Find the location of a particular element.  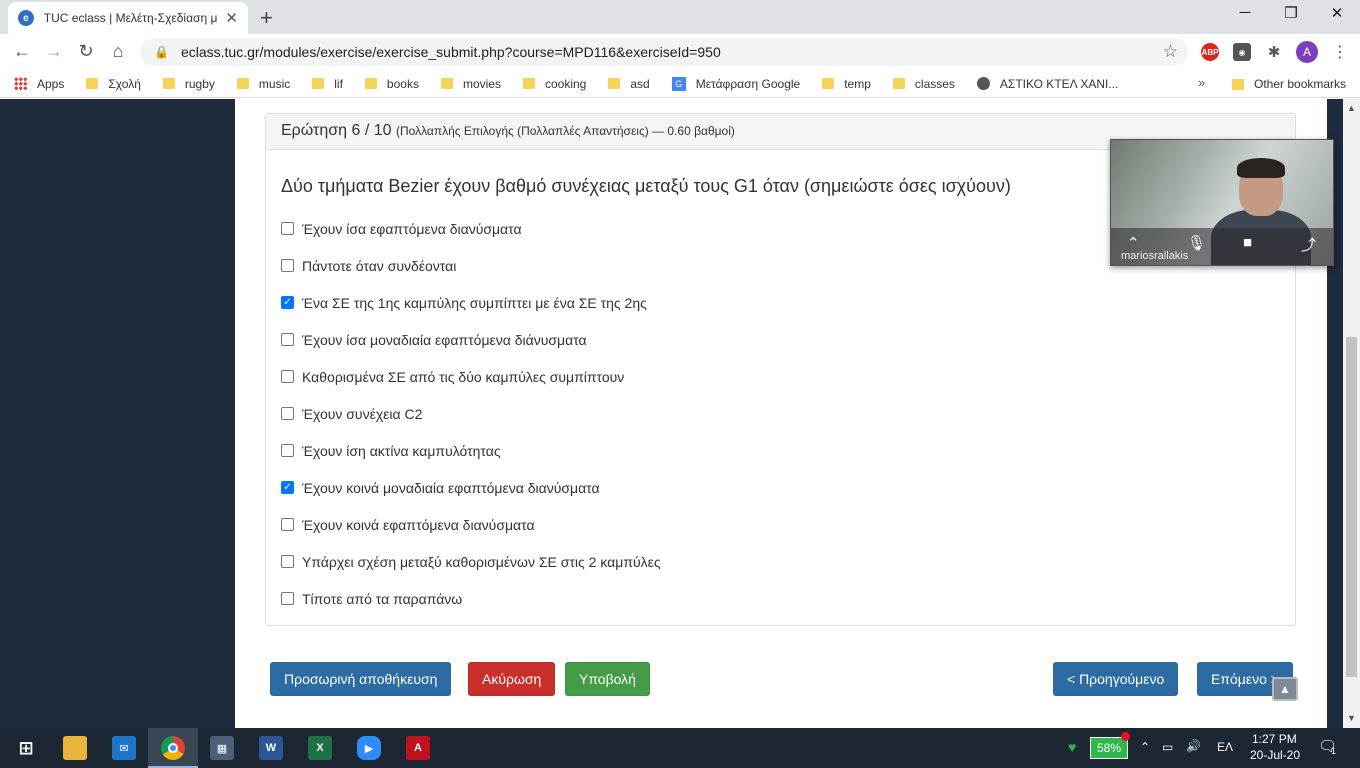

new-tab-icon: + is located at coordinates (266, 18).